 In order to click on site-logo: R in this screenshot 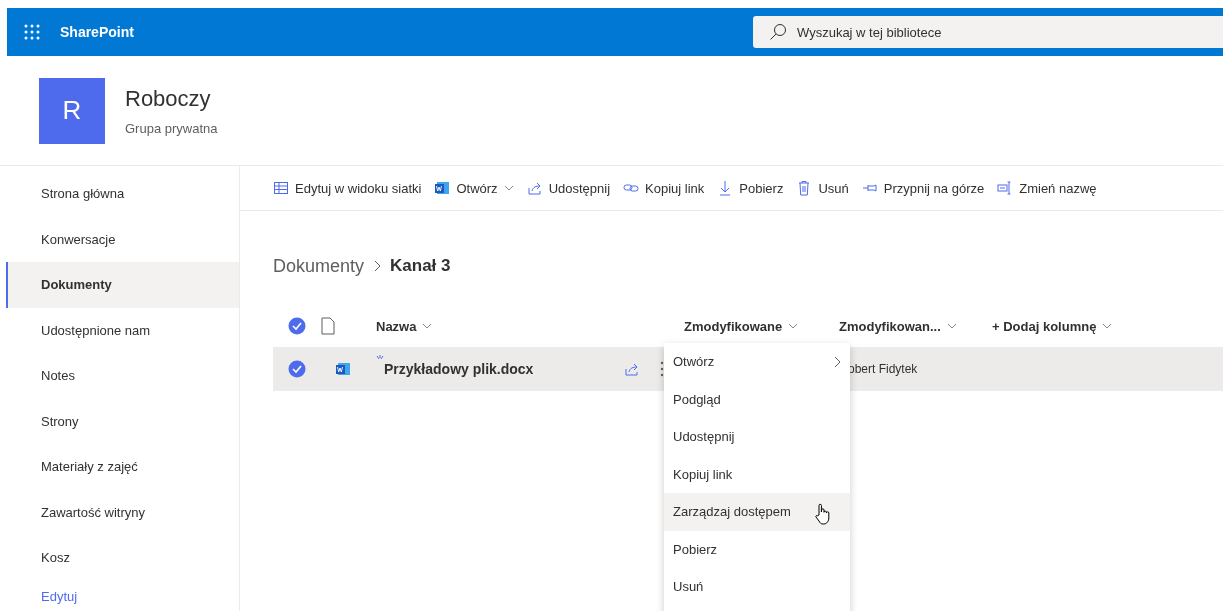, I will do `click(72, 110)`.